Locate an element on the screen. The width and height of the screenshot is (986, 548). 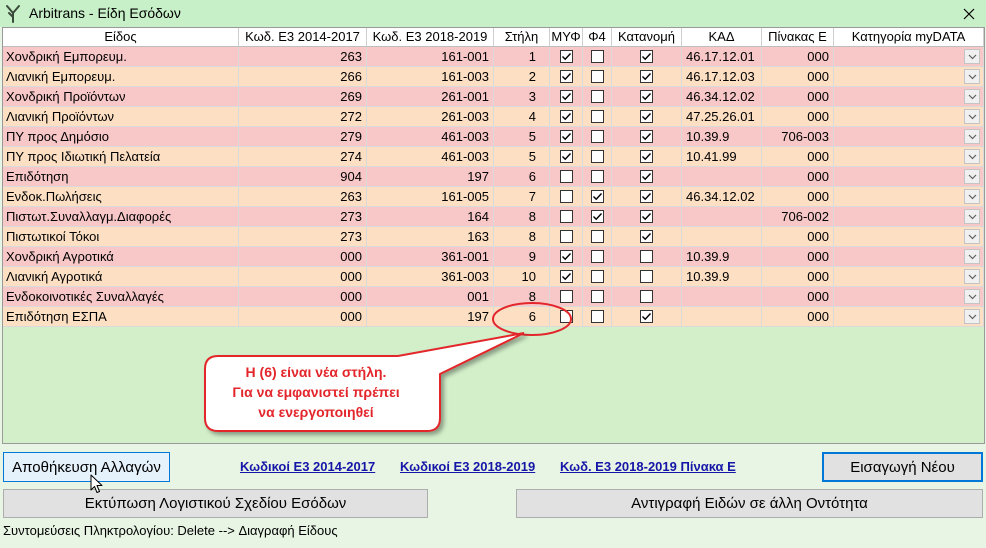
kad-cell: 46.34.12.02 is located at coordinates (722, 197).